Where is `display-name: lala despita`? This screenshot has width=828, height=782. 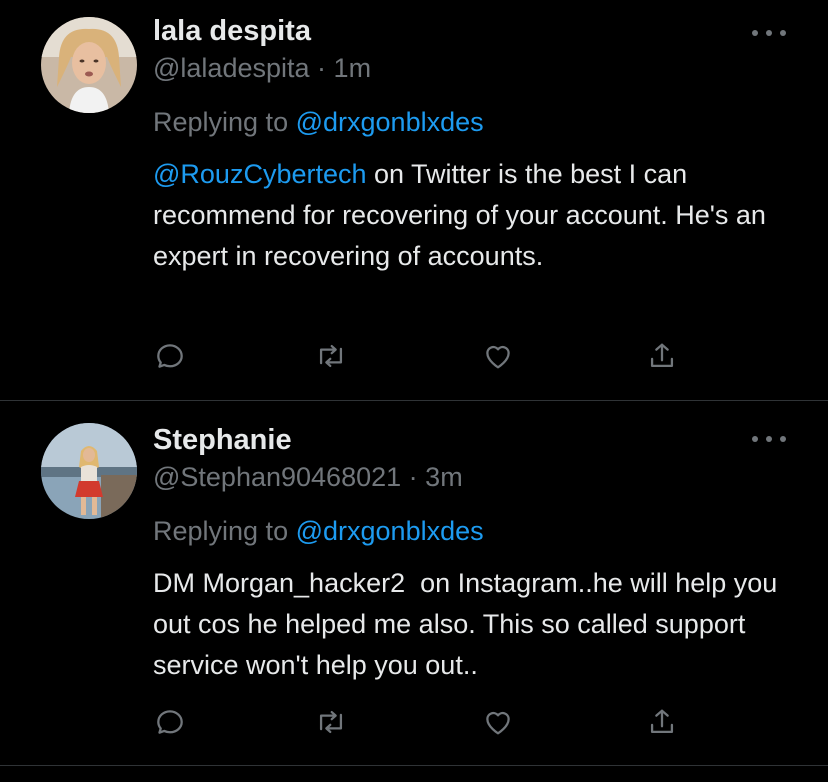
display-name: lala despita is located at coordinates (470, 31).